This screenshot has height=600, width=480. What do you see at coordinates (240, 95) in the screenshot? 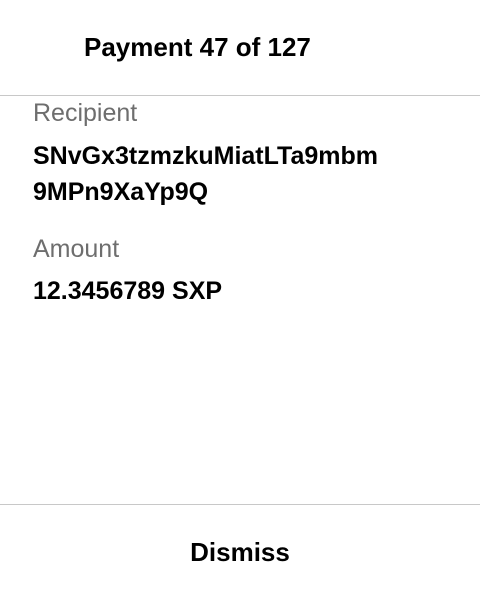
I see `header-divider` at bounding box center [240, 95].